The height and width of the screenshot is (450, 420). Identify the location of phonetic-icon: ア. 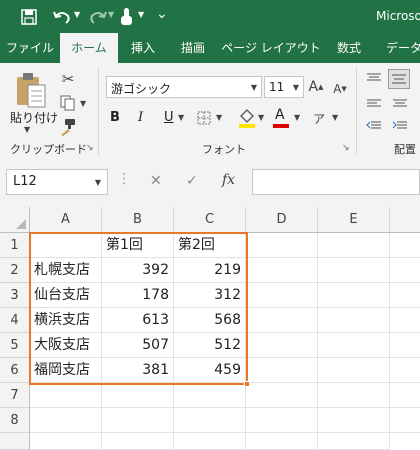
(319, 118).